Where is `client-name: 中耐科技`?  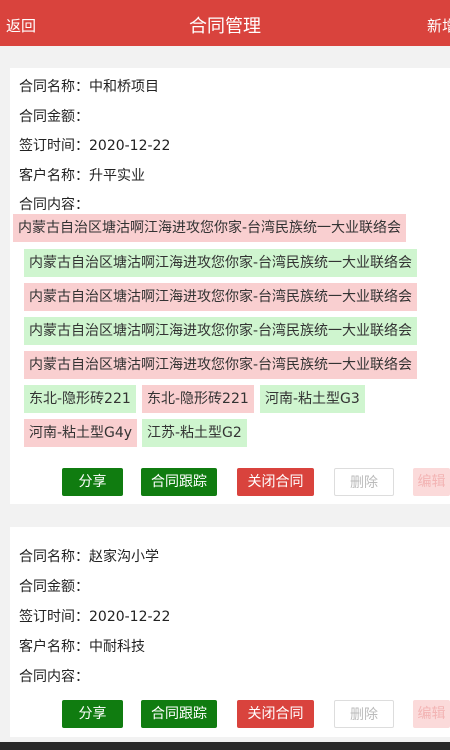 client-name: 中耐科技 is located at coordinates (117, 647).